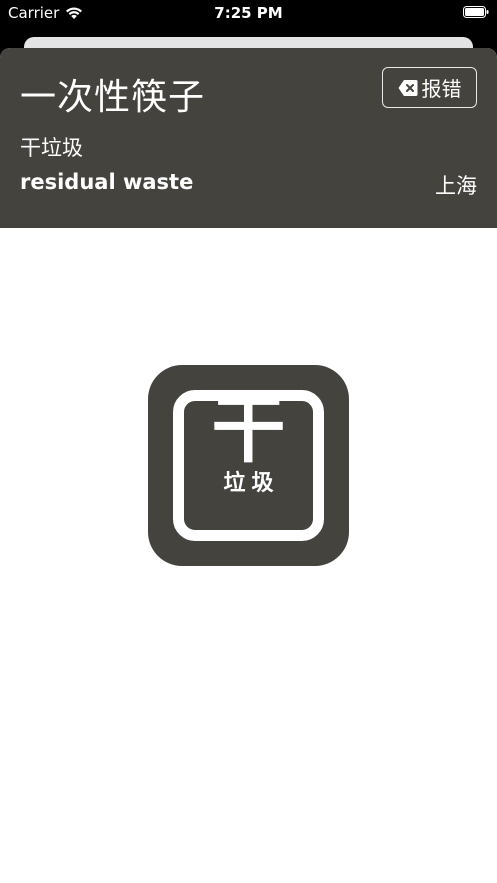  I want to click on category-name-cn: 干垃圾, so click(51, 148).